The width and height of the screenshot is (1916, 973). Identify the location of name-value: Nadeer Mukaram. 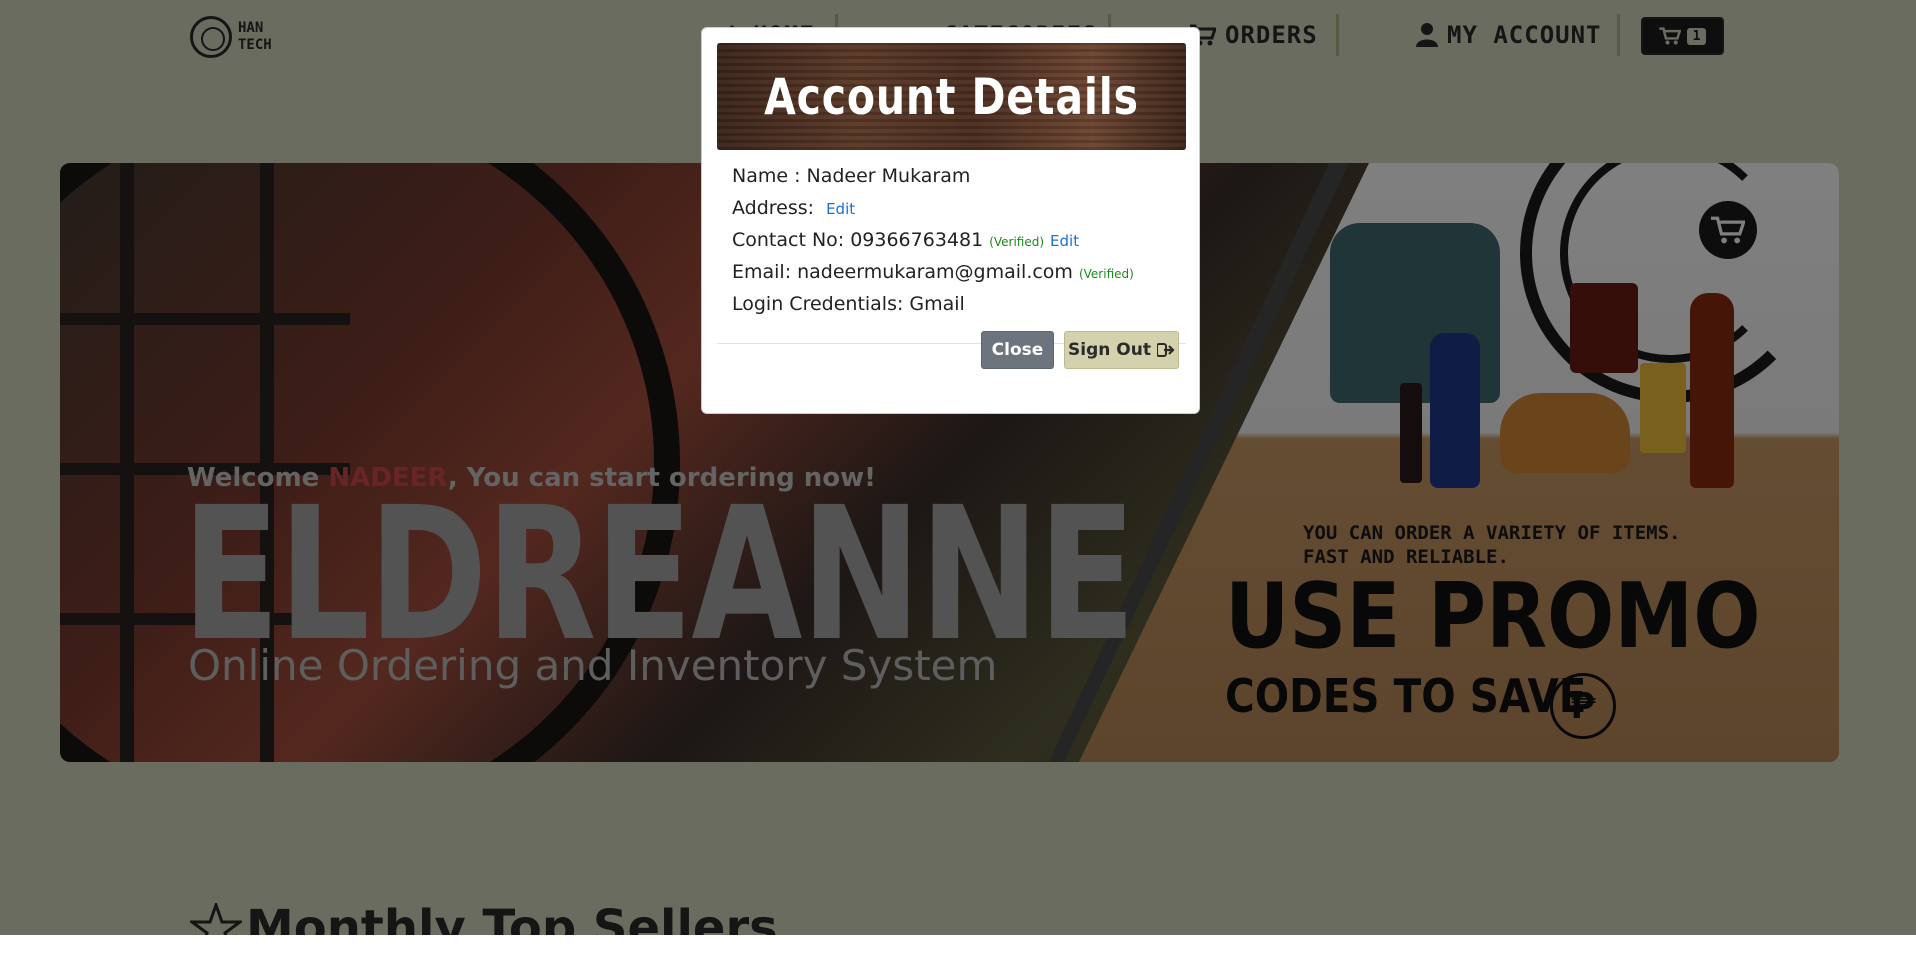
(888, 176).